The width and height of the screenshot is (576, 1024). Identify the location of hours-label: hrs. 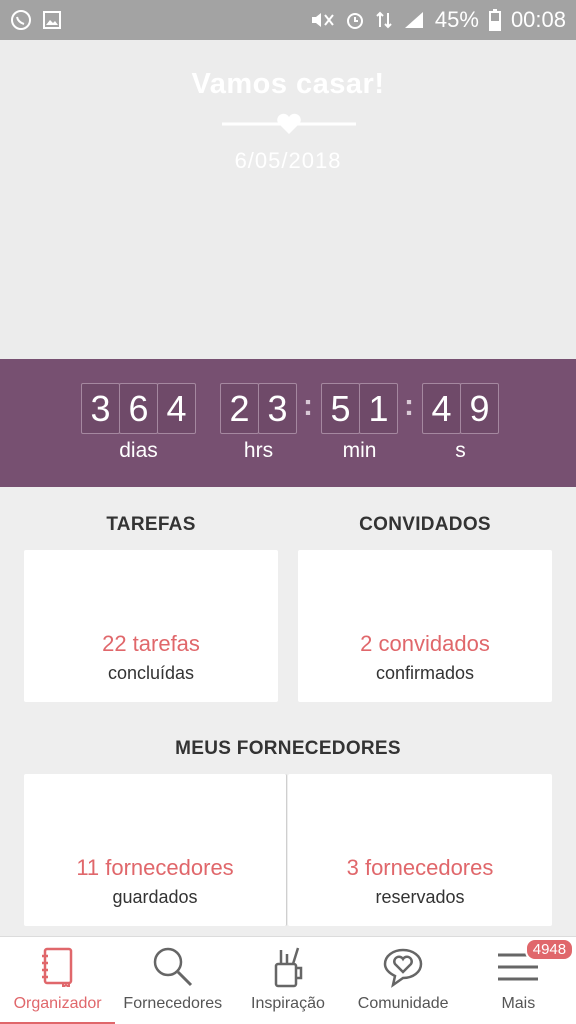
(258, 450).